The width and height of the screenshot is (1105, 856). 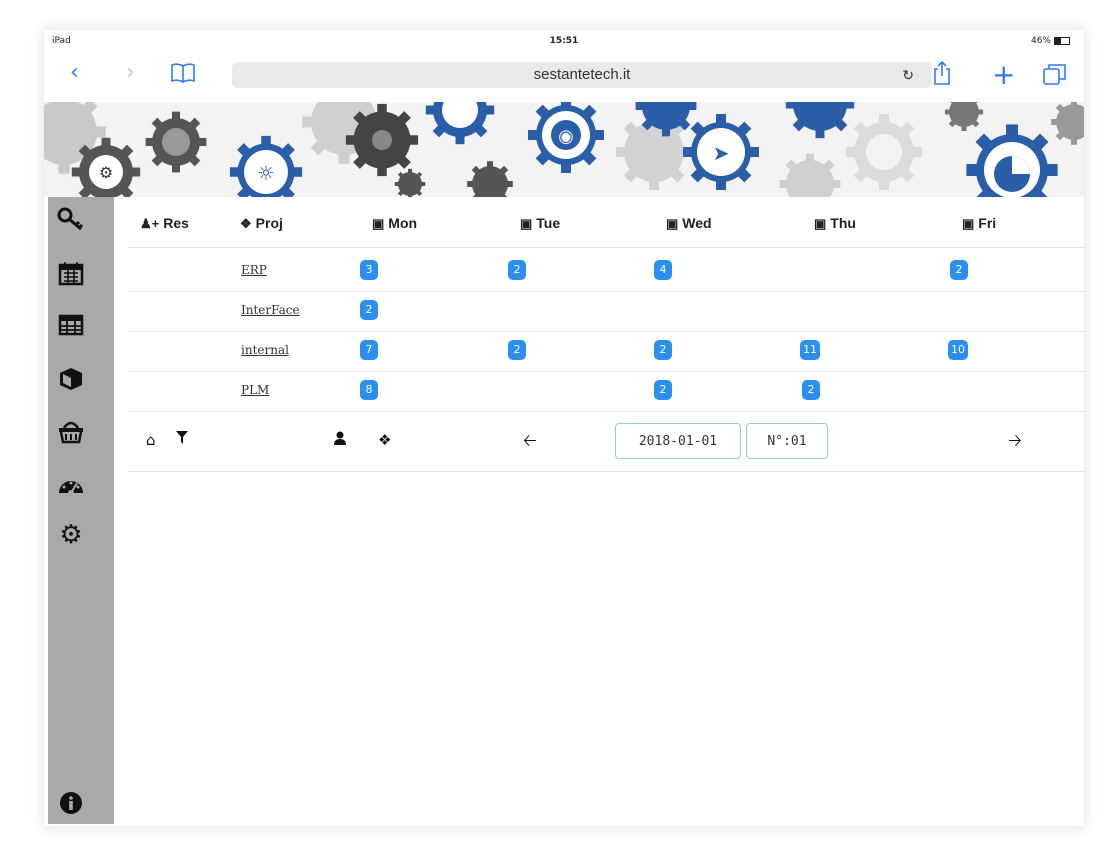 I want to click on project-link: ERP, so click(x=254, y=270).